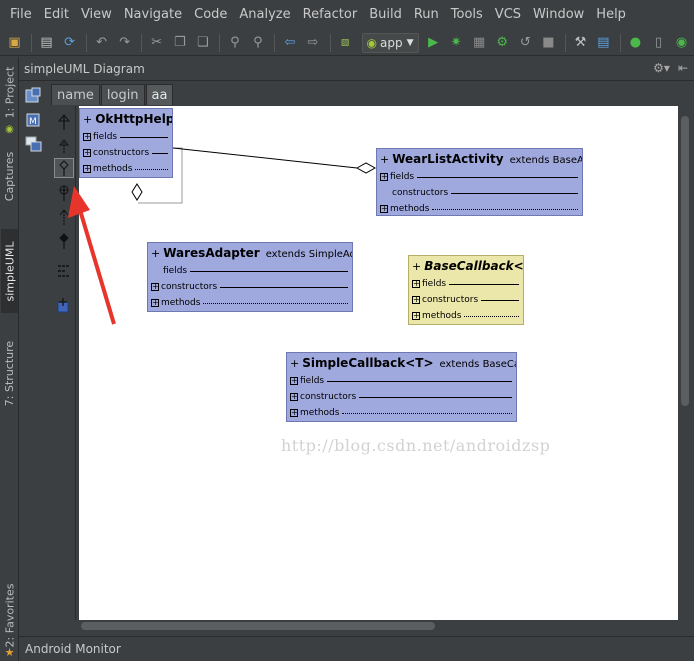 Image resolution: width=694 pixels, height=661 pixels. I want to click on panel-header: simpleUML Diagram ⚙▾ ⇤, so click(356, 69).